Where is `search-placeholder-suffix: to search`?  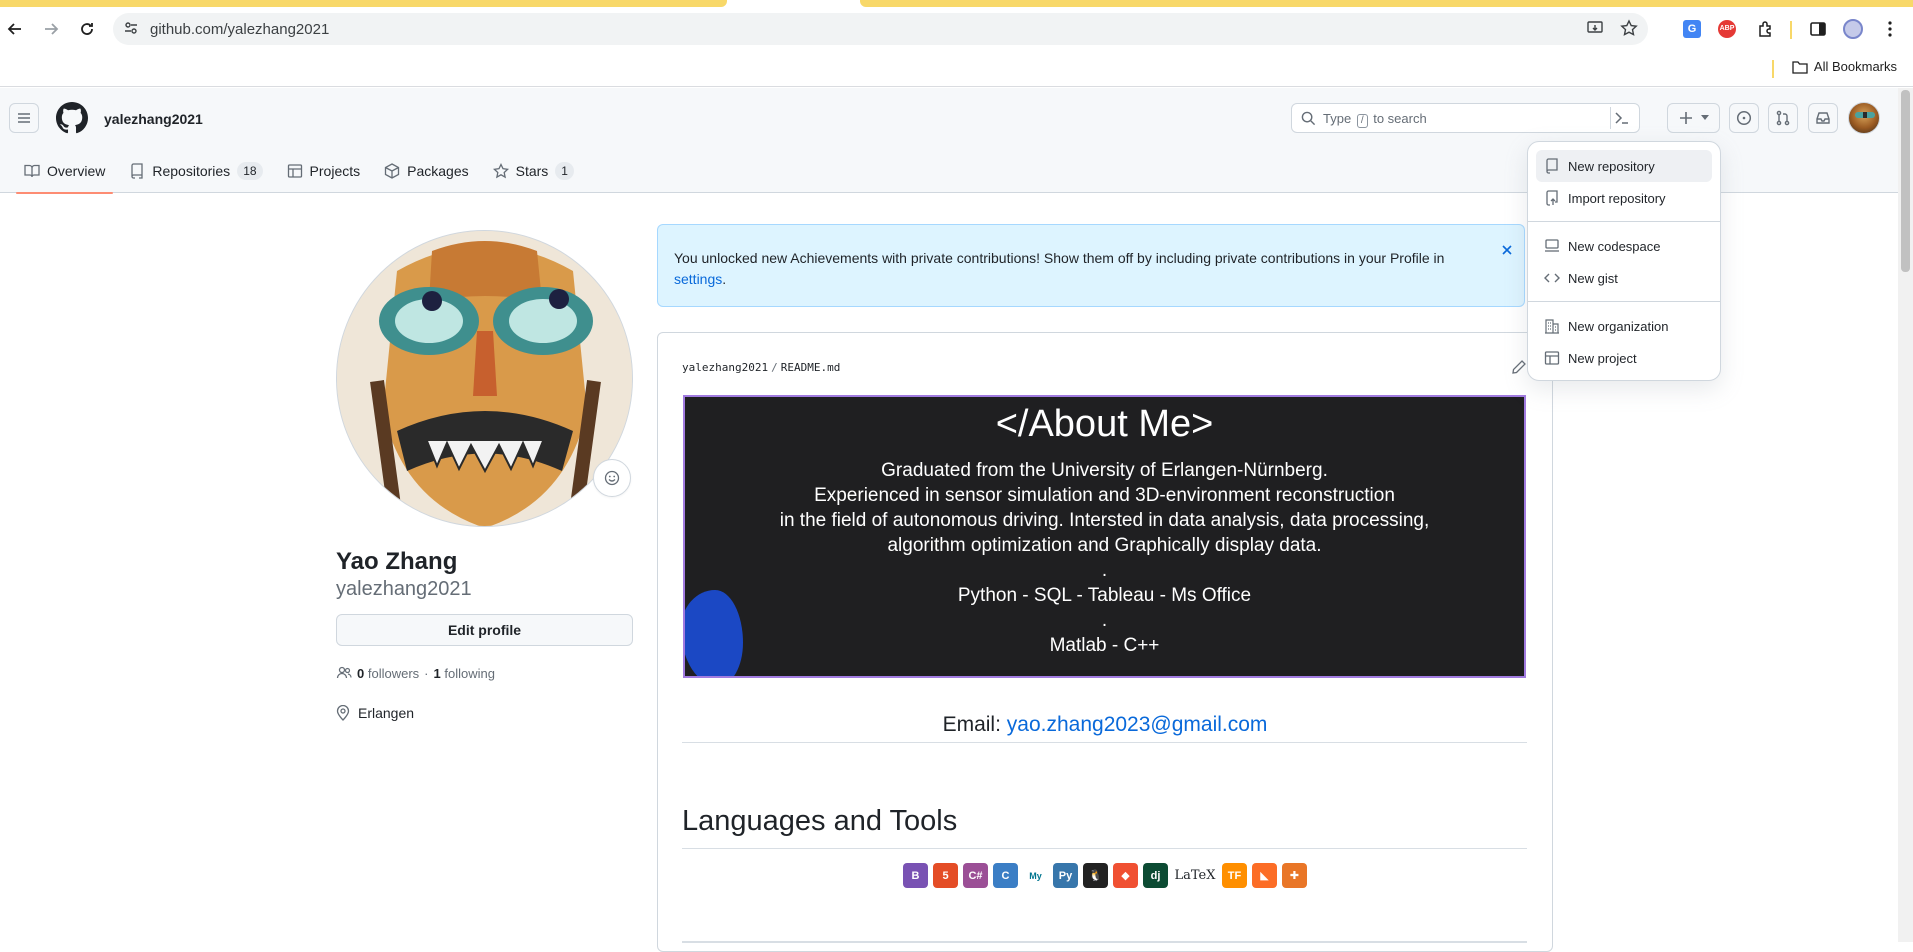
search-placeholder-suffix: to search is located at coordinates (1400, 118).